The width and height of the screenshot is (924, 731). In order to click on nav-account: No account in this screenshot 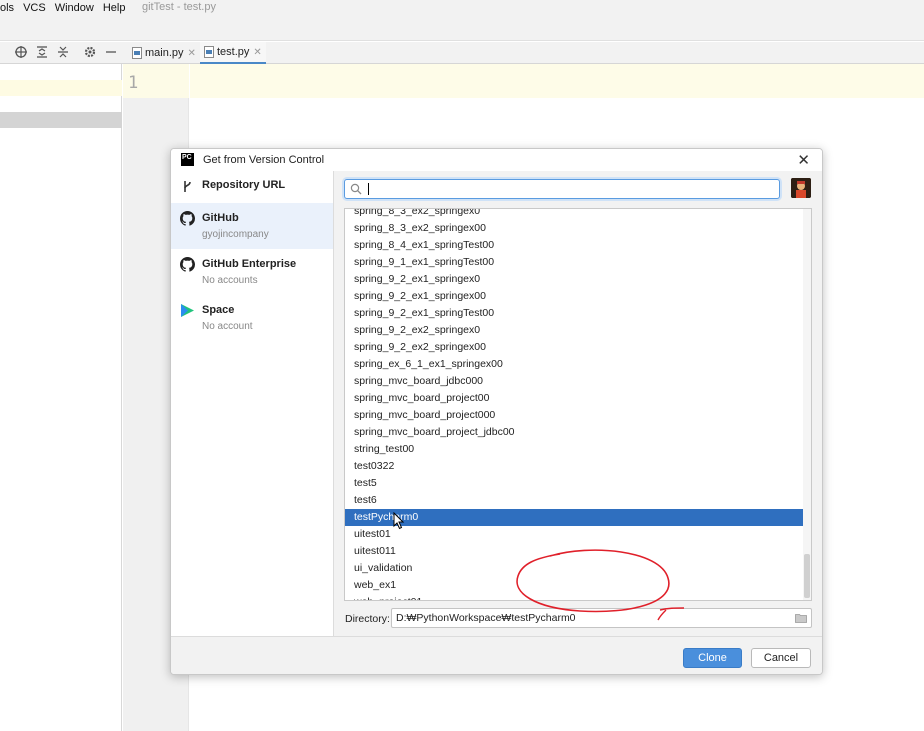, I will do `click(227, 326)`.